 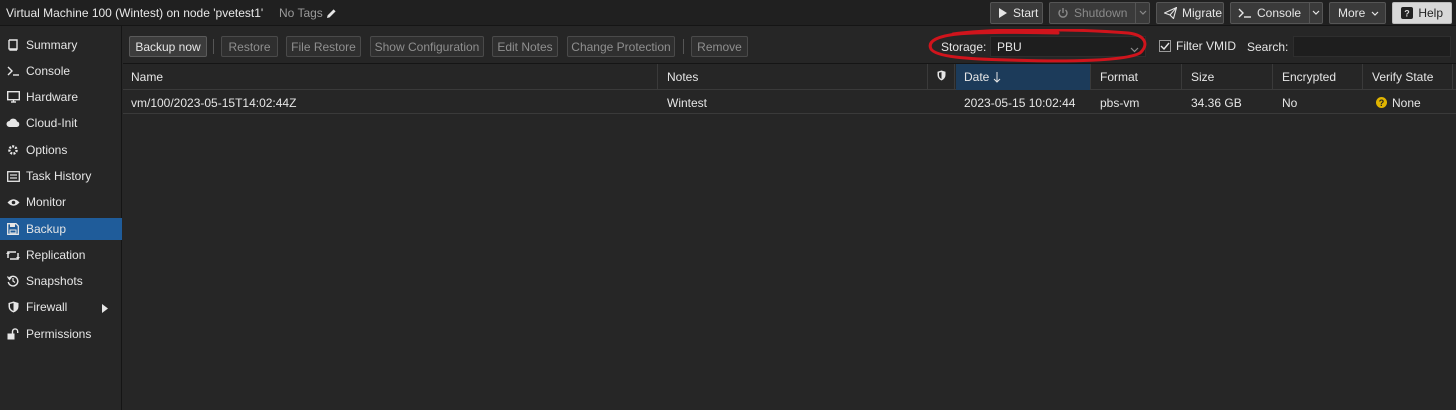 What do you see at coordinates (61, 281) in the screenshot?
I see `sidebar-item-snapshots: Snapshots` at bounding box center [61, 281].